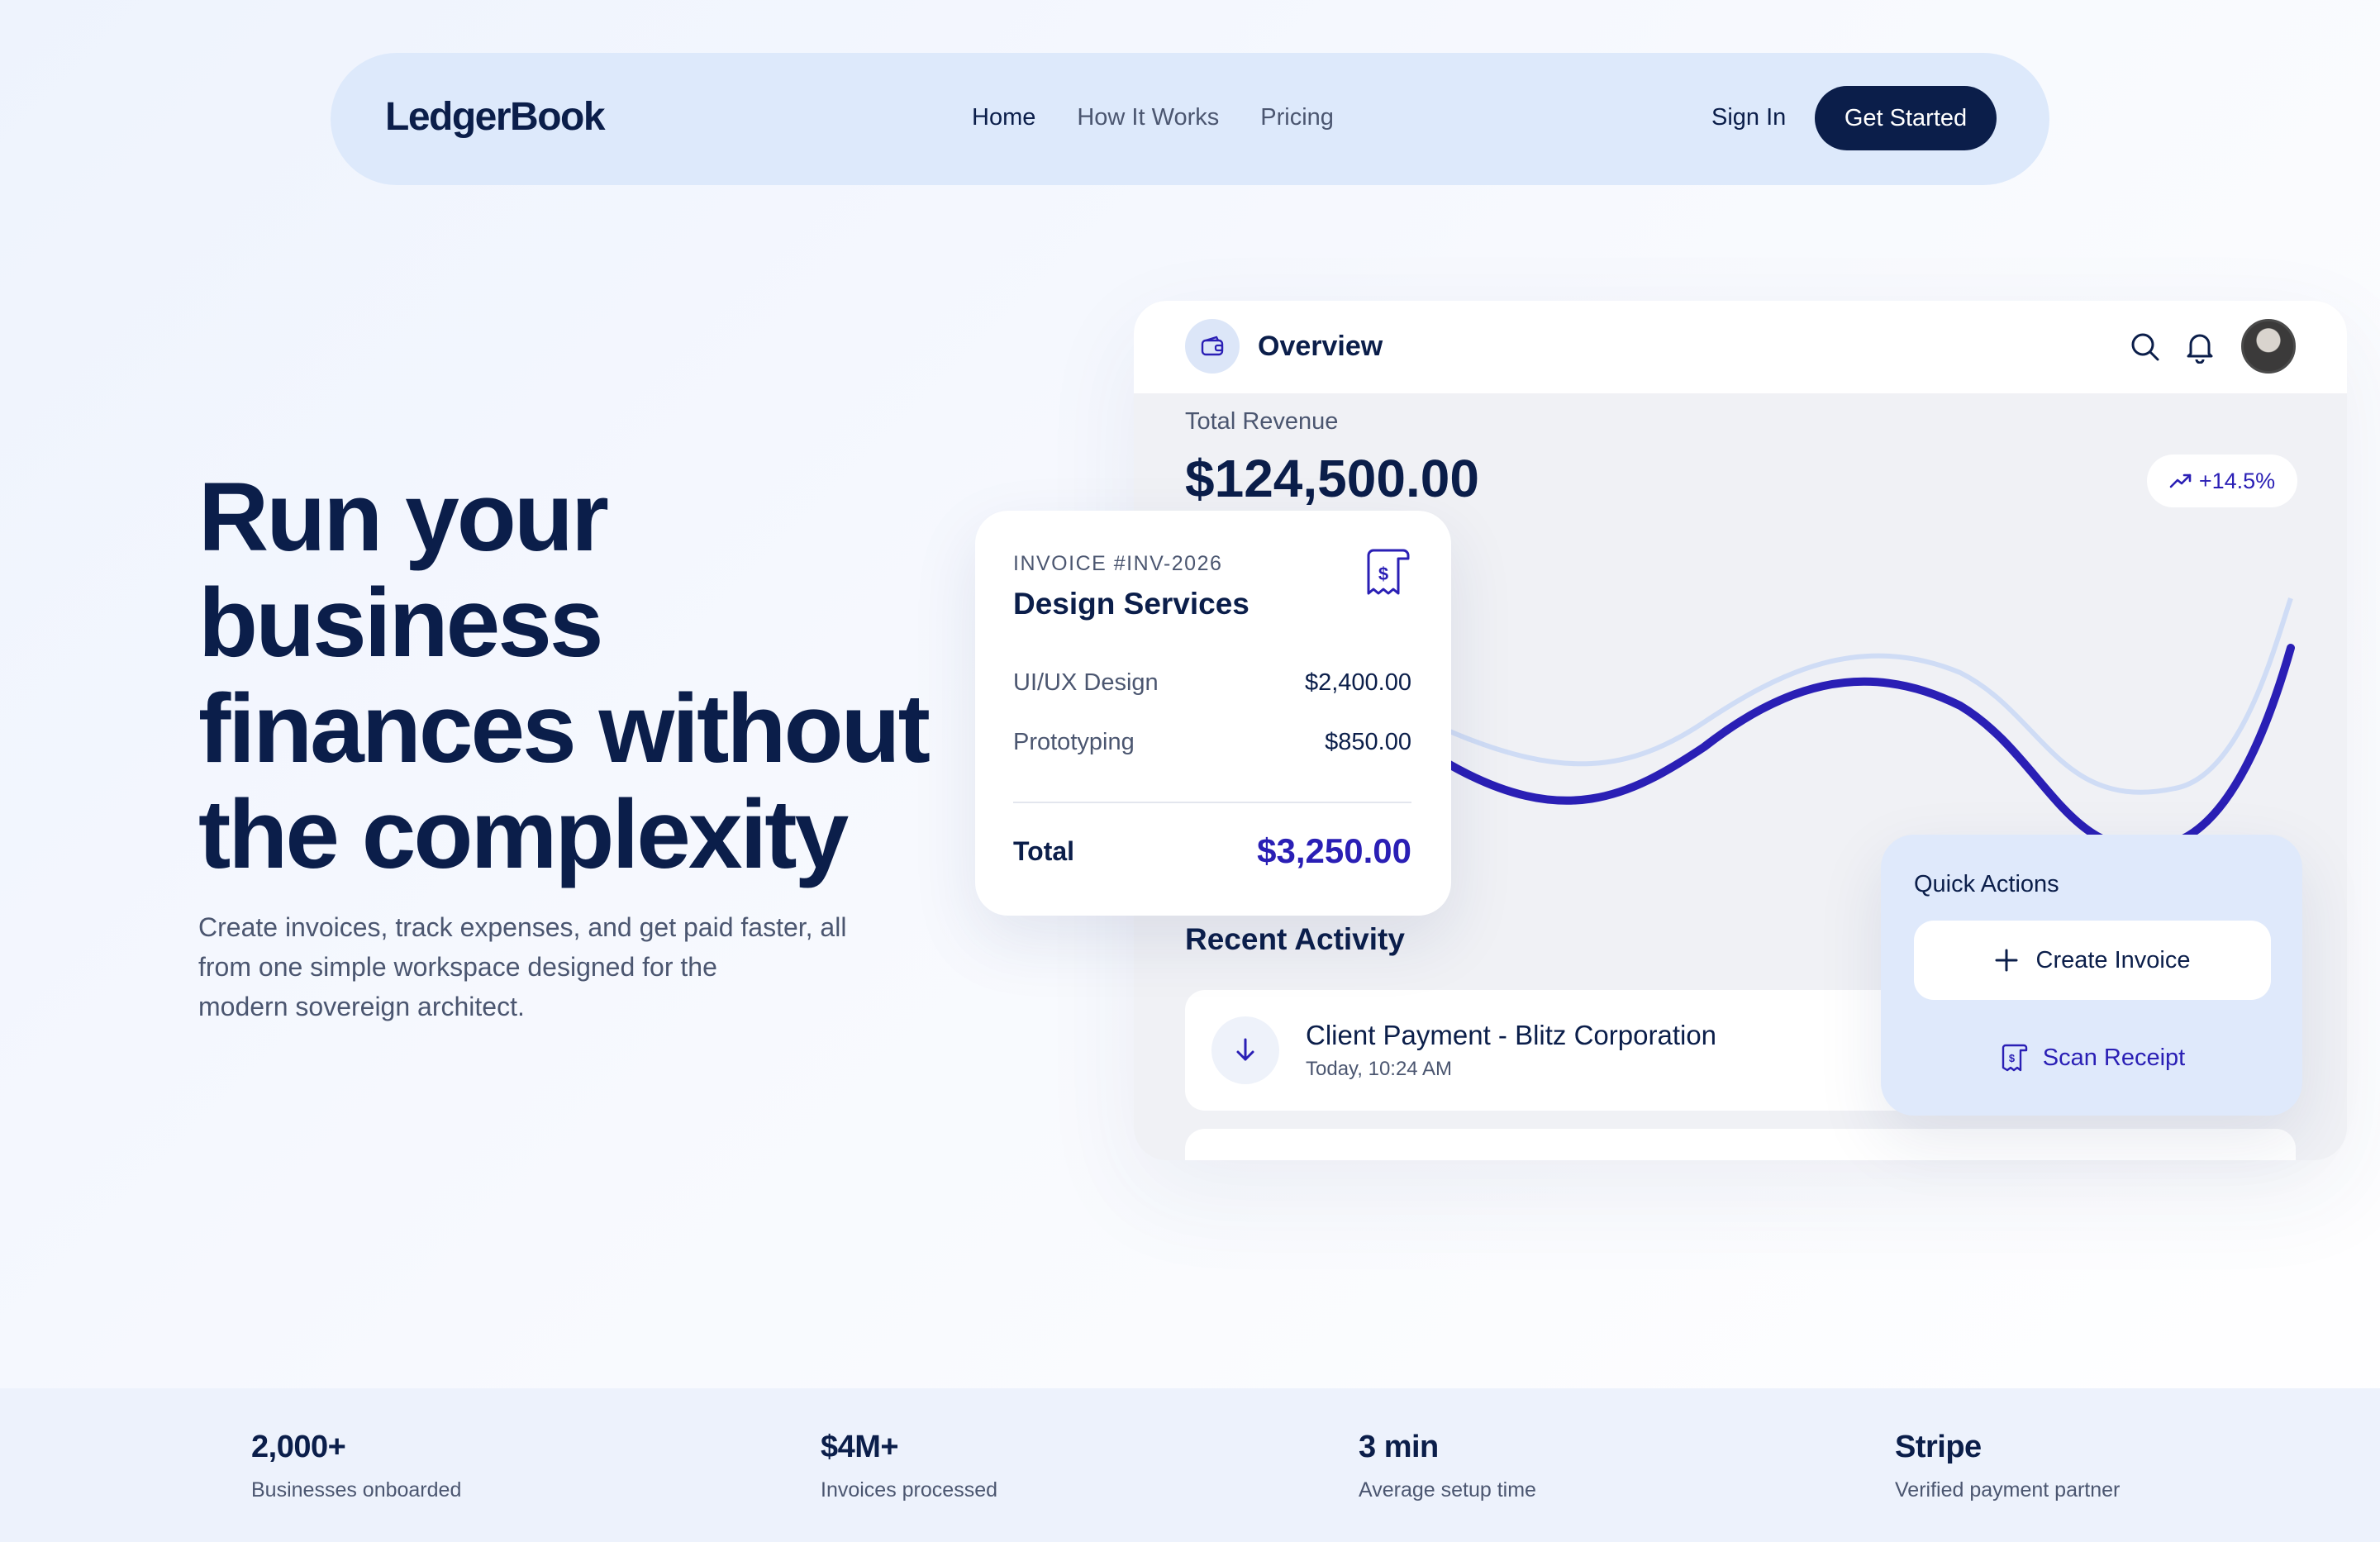 The image size is (2380, 1542). What do you see at coordinates (1086, 682) in the screenshot?
I see `invoice-line-label: UI/UX Design` at bounding box center [1086, 682].